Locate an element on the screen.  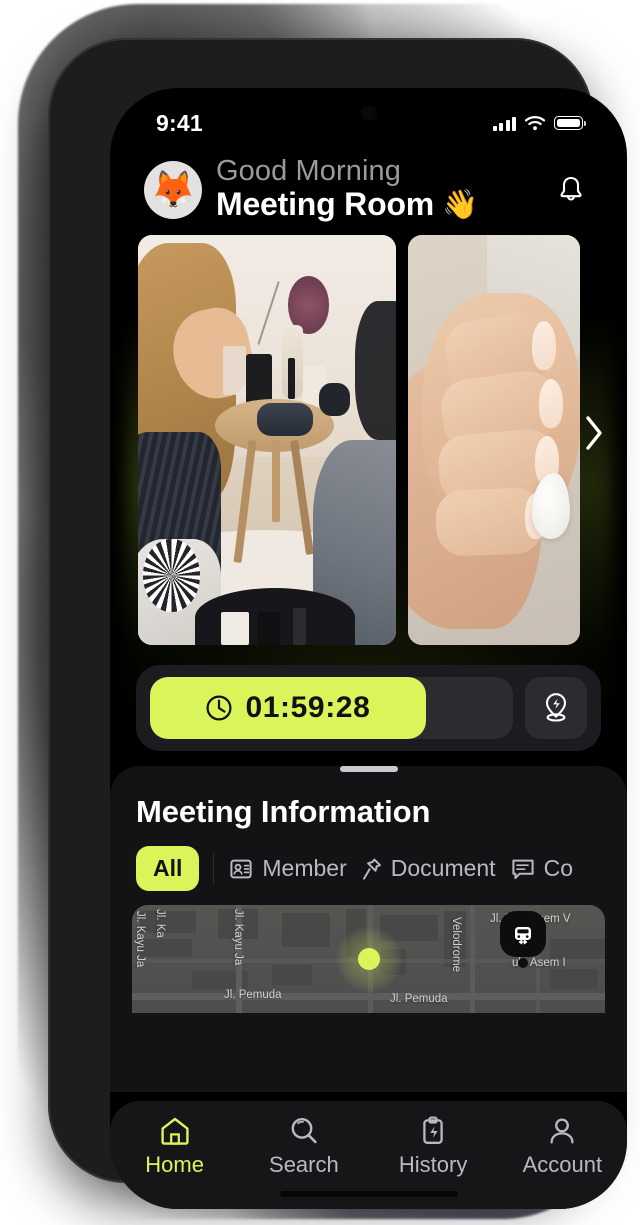
information-tabs: All Member Document Co is located at coordinates (368, 861).